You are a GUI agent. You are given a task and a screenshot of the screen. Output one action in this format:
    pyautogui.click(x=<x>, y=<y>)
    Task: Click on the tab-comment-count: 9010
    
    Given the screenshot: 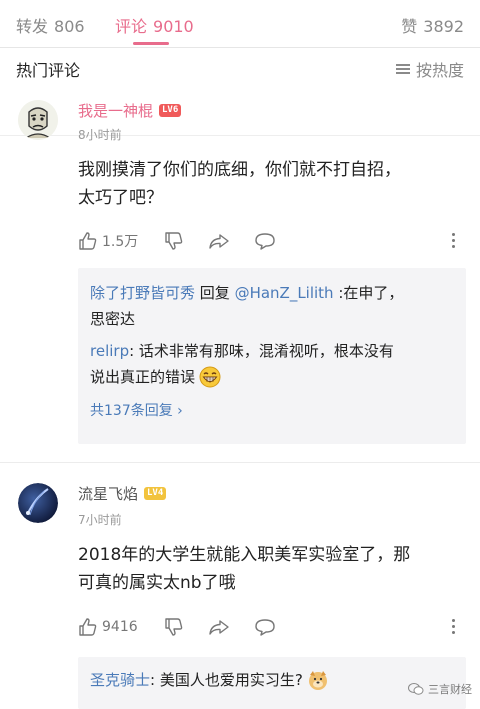 What is the action you would take?
    pyautogui.click(x=173, y=26)
    